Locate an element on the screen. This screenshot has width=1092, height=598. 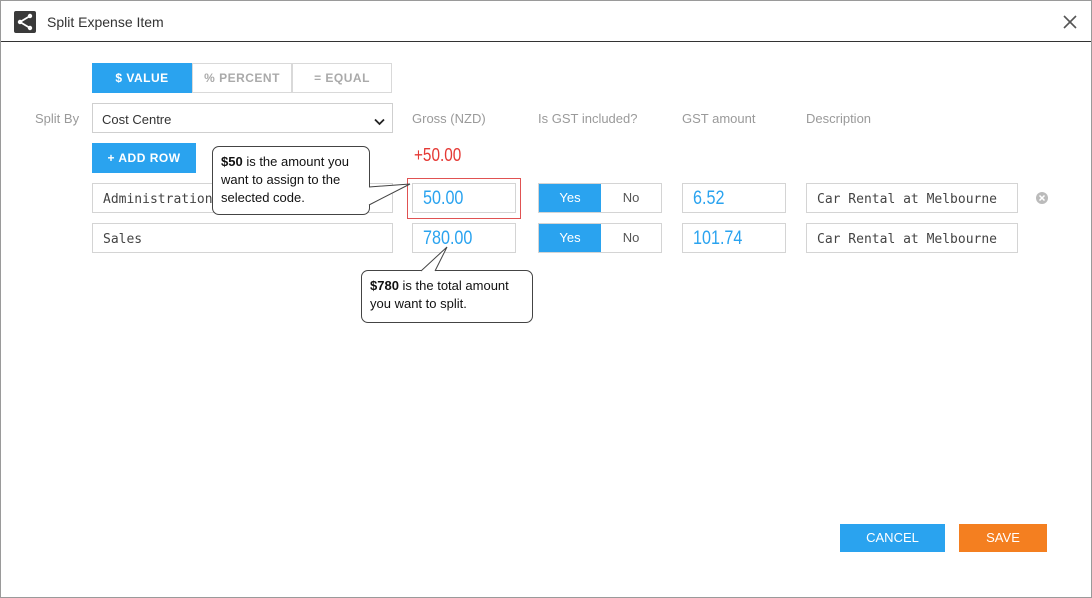
row-2-gst-amount-value: 101.74 is located at coordinates (718, 238).